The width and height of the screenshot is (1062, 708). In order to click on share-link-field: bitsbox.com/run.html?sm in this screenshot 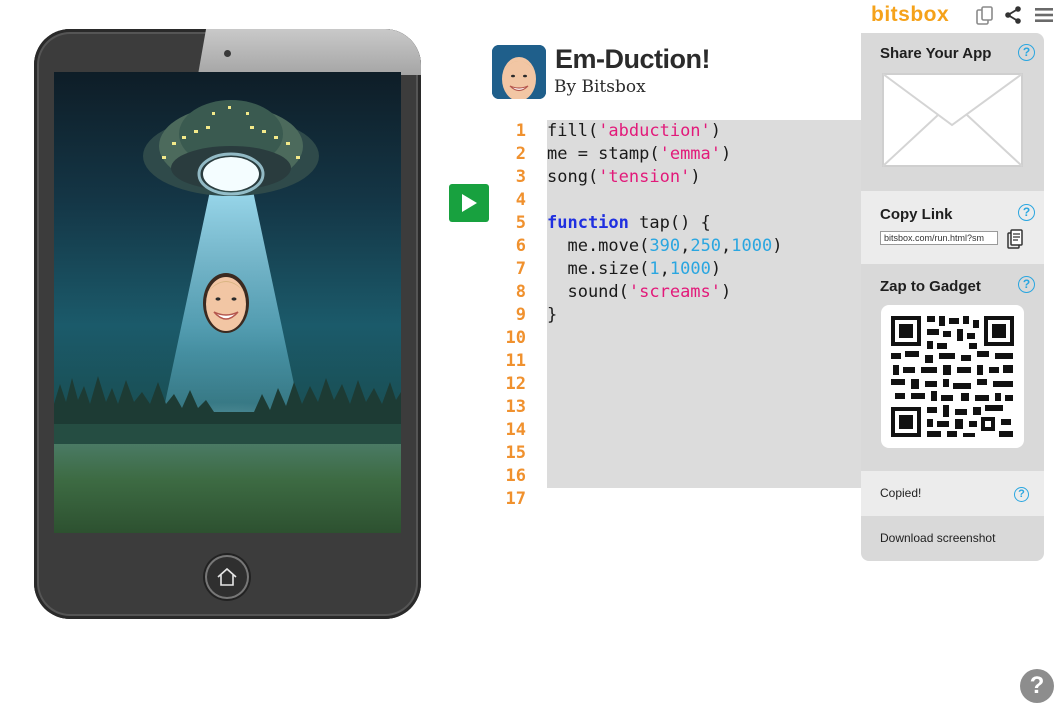, I will do `click(939, 238)`.